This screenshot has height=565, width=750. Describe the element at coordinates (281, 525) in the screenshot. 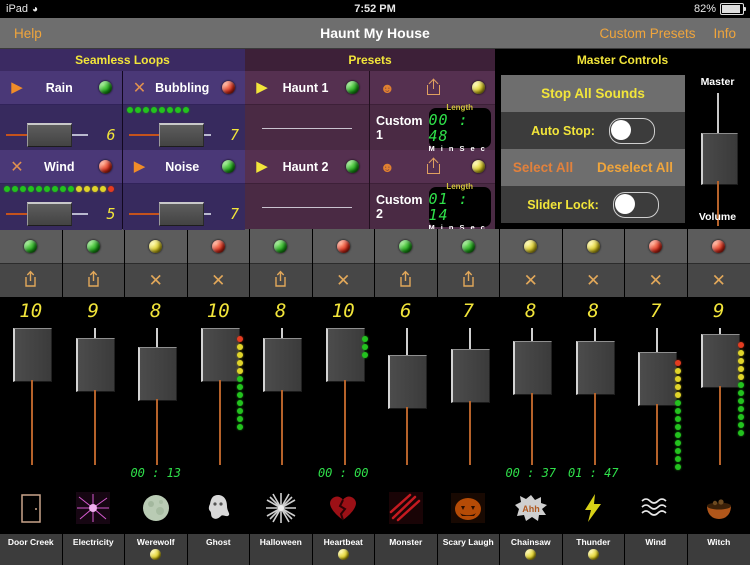

I see `sound-button: Halloween` at that location.